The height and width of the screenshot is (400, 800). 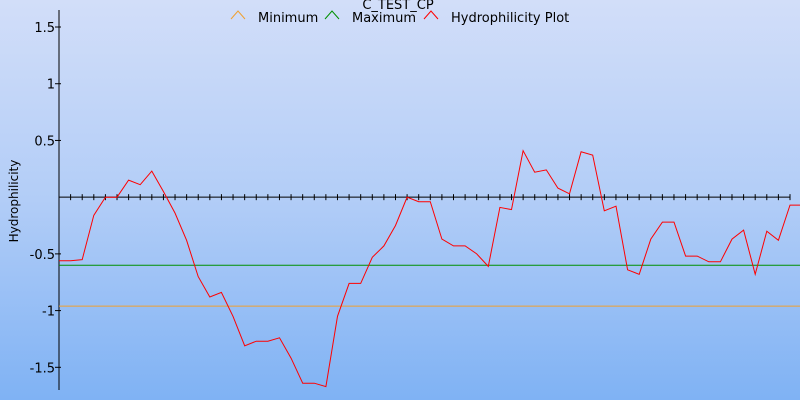 What do you see at coordinates (42, 255) in the screenshot?
I see `y-tick-label: -0.5` at bounding box center [42, 255].